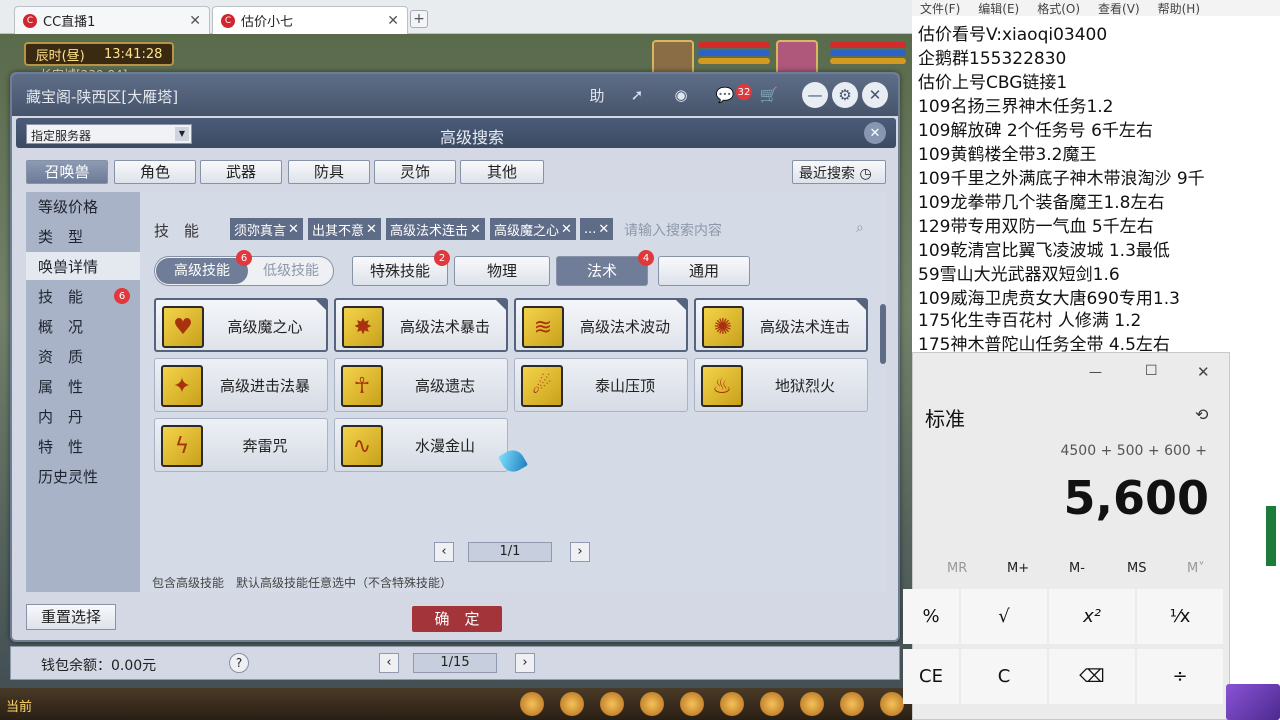 This screenshot has height=720, width=1280. Describe the element at coordinates (1119, 8) in the screenshot. I see `menu-view: 查看(V)` at that location.